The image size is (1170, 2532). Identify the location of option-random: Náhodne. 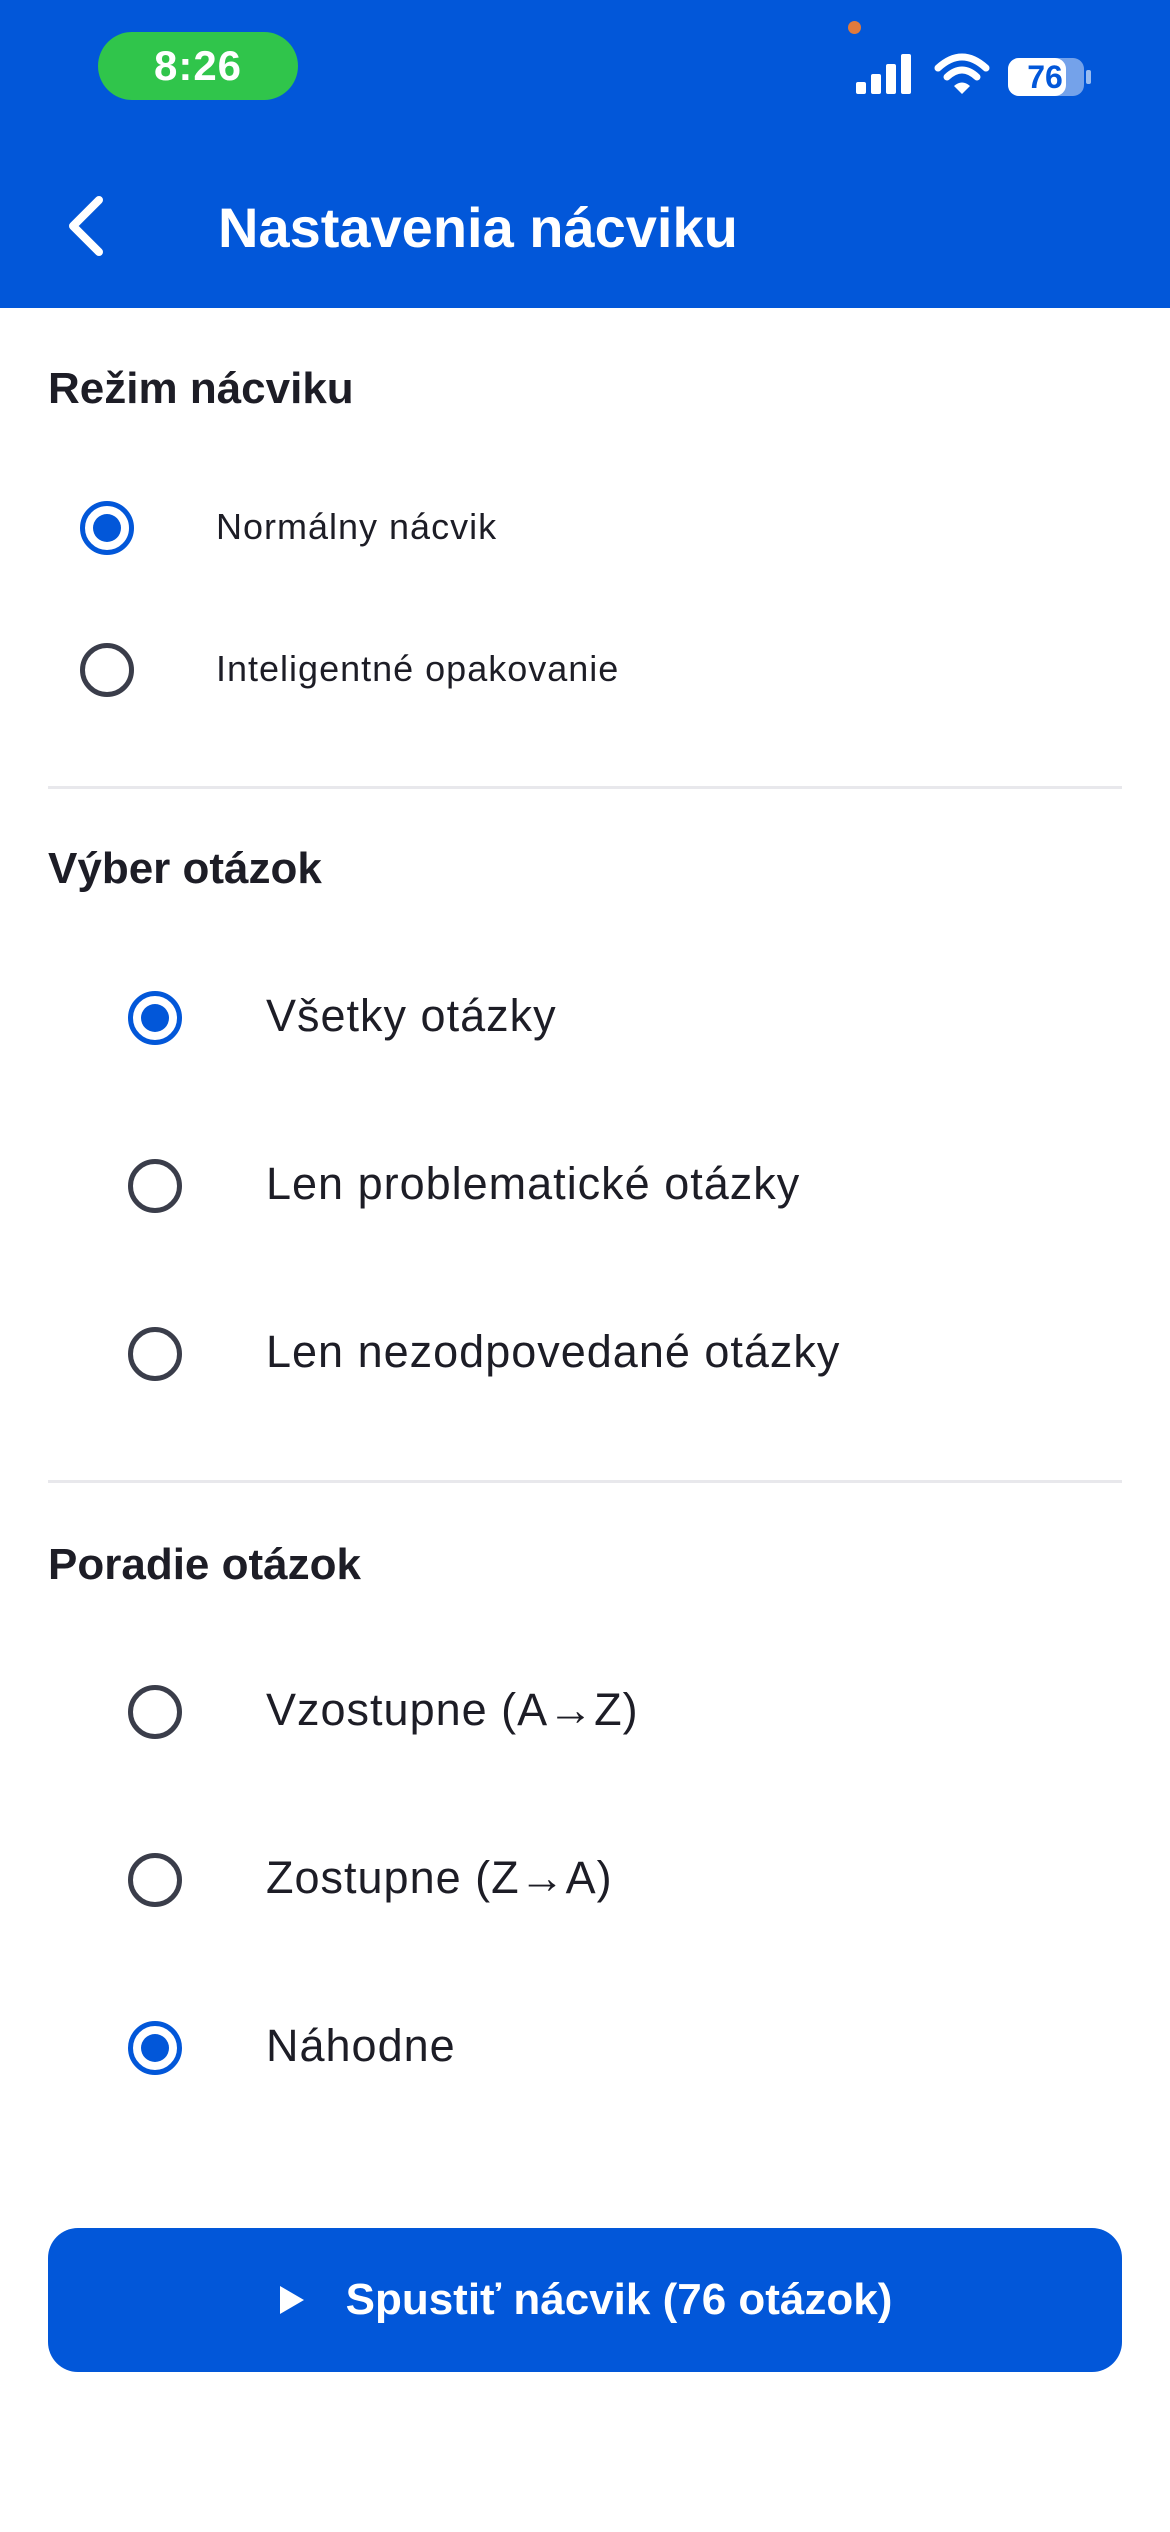
(585, 2048).